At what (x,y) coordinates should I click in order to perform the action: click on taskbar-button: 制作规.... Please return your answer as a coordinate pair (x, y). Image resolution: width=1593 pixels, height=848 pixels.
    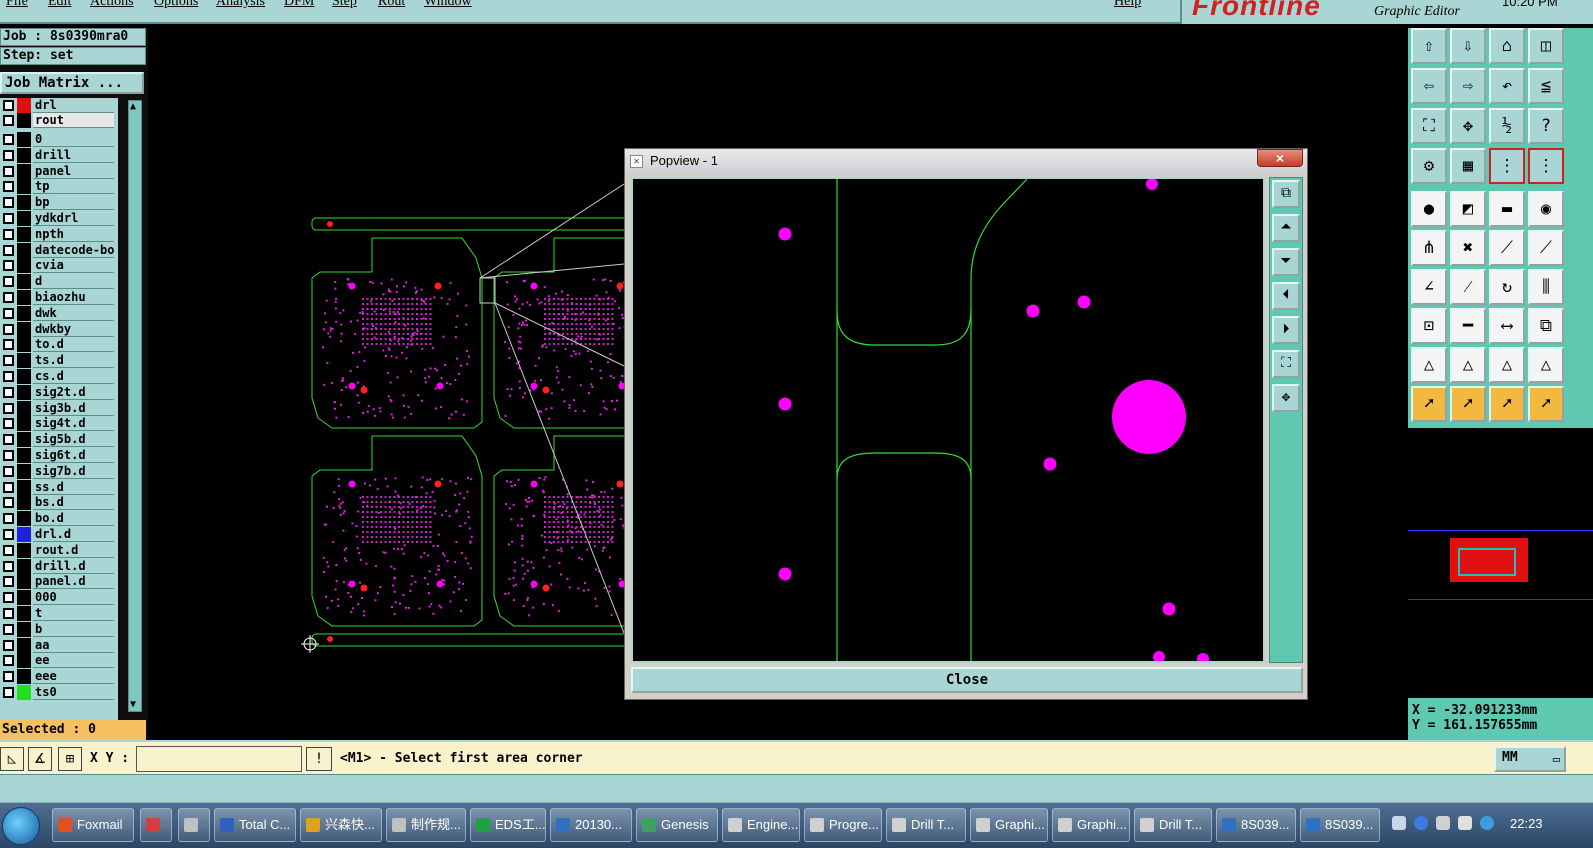
    Looking at the image, I should click on (426, 825).